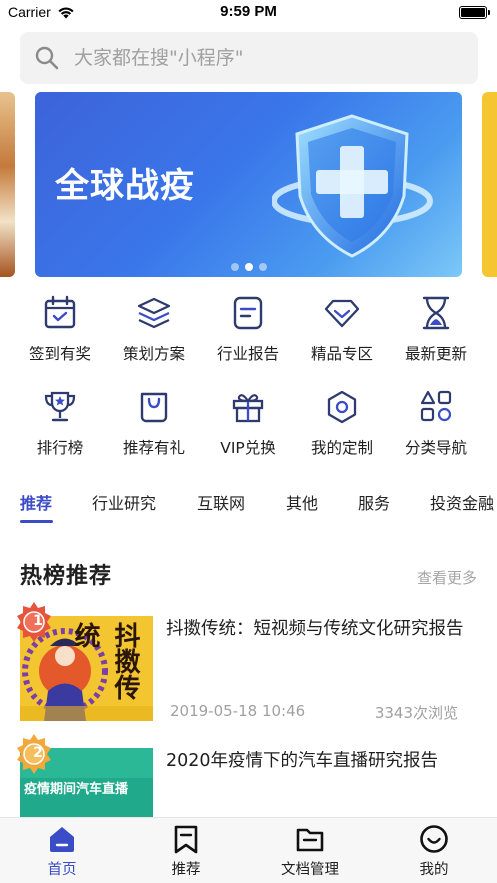 The height and width of the screenshot is (883, 497). Describe the element at coordinates (7, 184) in the screenshot. I see `banner-previous-peek` at that location.